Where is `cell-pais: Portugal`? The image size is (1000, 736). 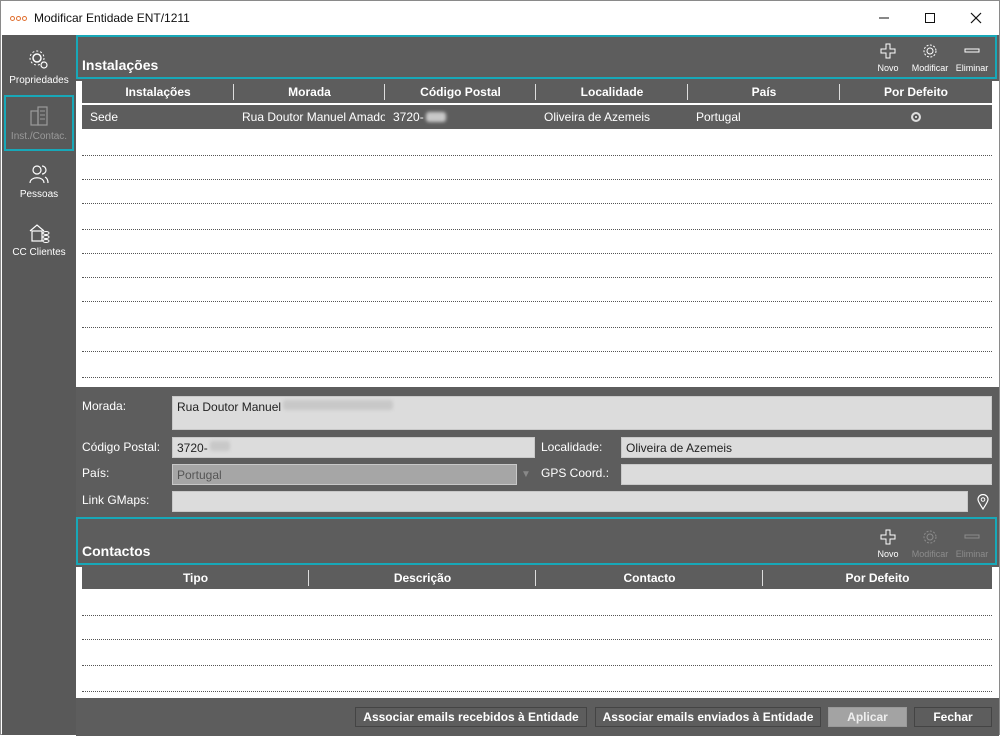
cell-pais: Portugal is located at coordinates (718, 117).